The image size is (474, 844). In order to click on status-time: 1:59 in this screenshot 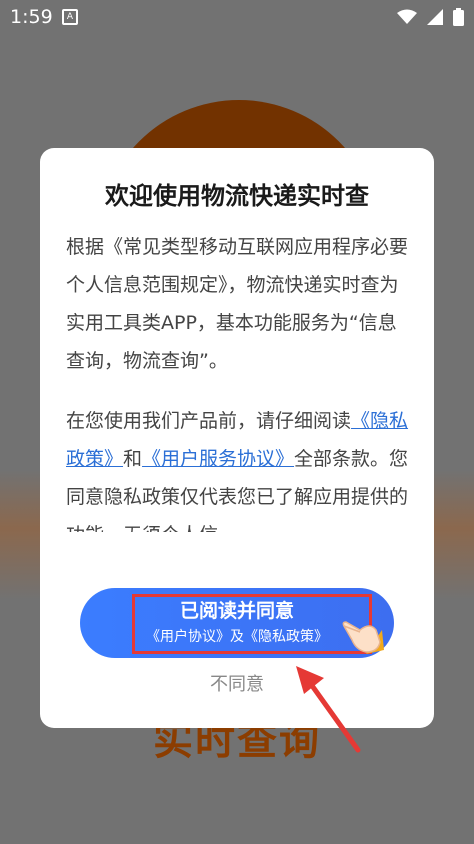, I will do `click(31, 17)`.